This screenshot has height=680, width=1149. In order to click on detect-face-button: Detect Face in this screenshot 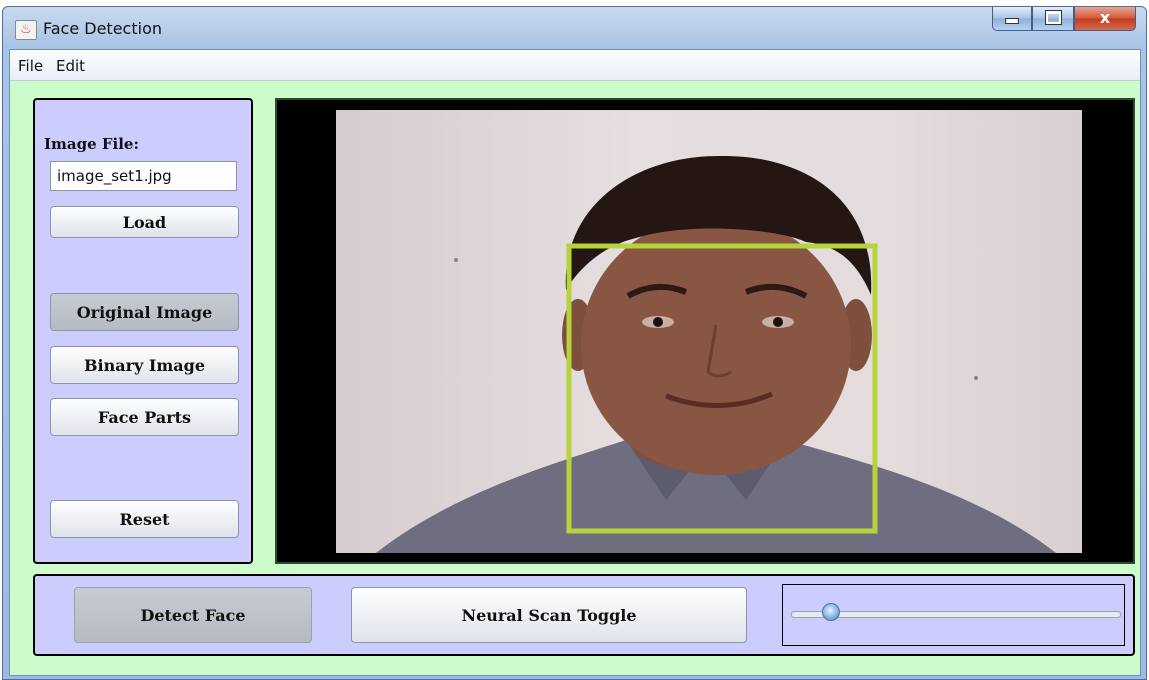, I will do `click(193, 615)`.